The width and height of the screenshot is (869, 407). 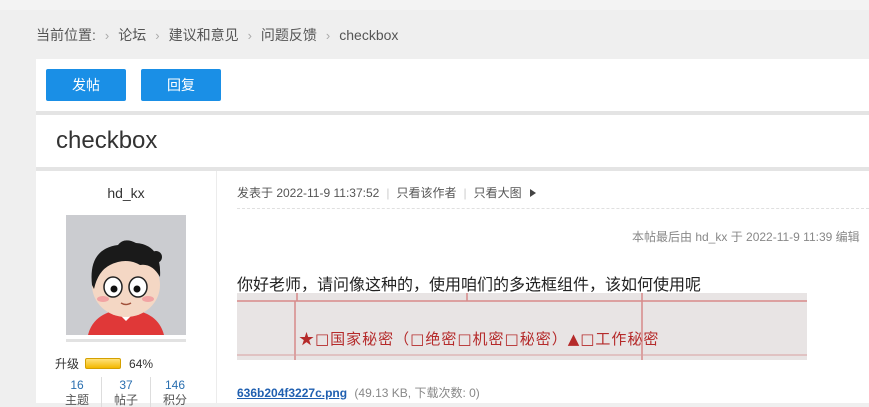 I want to click on form-photo-text: ★□国家秘密（□绝密□机密□秘密）▲□工作秘密, so click(x=479, y=339).